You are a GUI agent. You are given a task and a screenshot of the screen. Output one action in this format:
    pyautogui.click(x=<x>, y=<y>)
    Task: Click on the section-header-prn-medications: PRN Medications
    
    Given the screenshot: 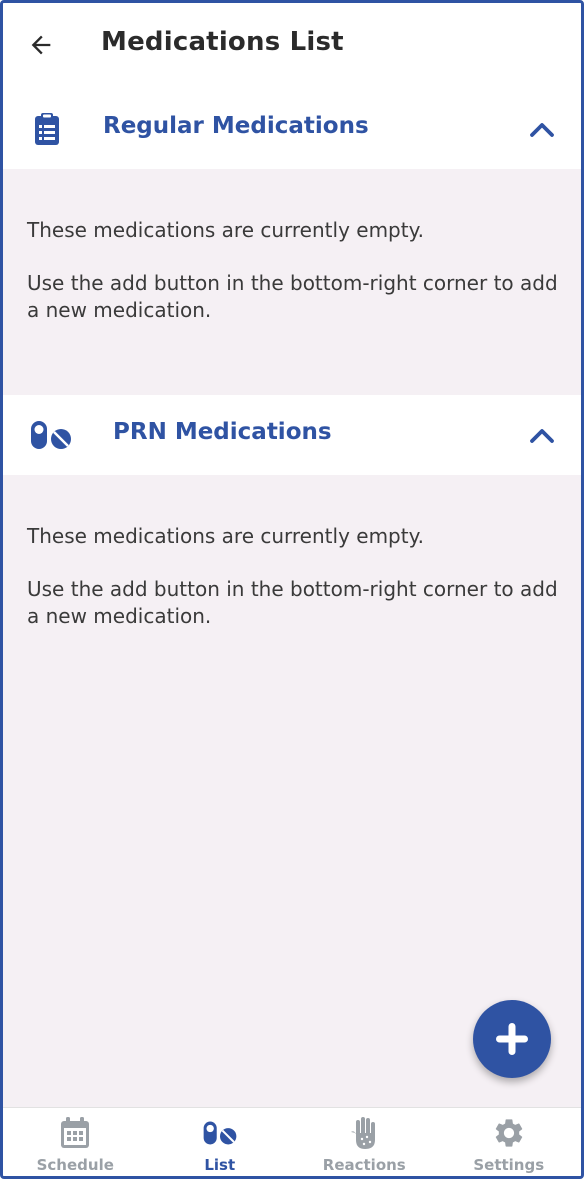 What is the action you would take?
    pyautogui.click(x=292, y=435)
    